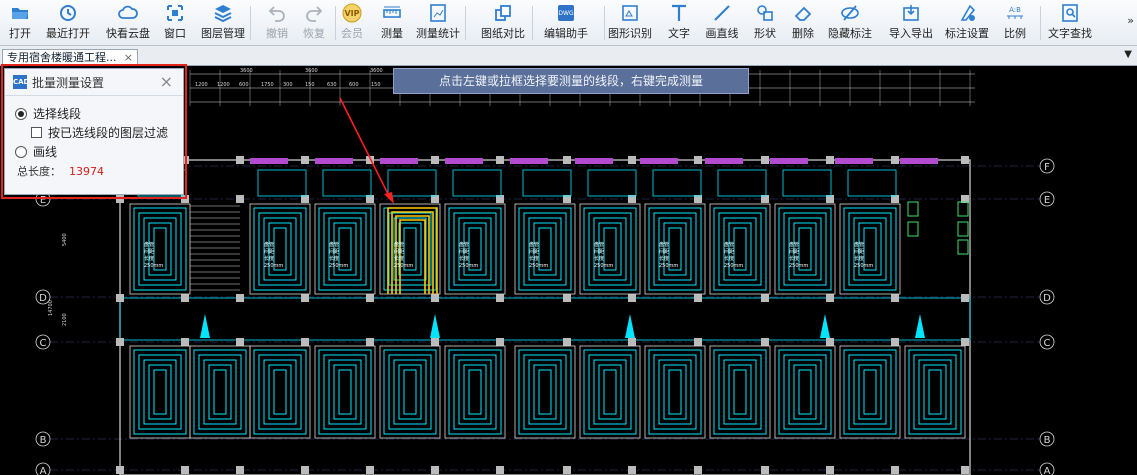  What do you see at coordinates (22, 23) in the screenshot?
I see `toolbar-button-folder-open: 打开` at bounding box center [22, 23].